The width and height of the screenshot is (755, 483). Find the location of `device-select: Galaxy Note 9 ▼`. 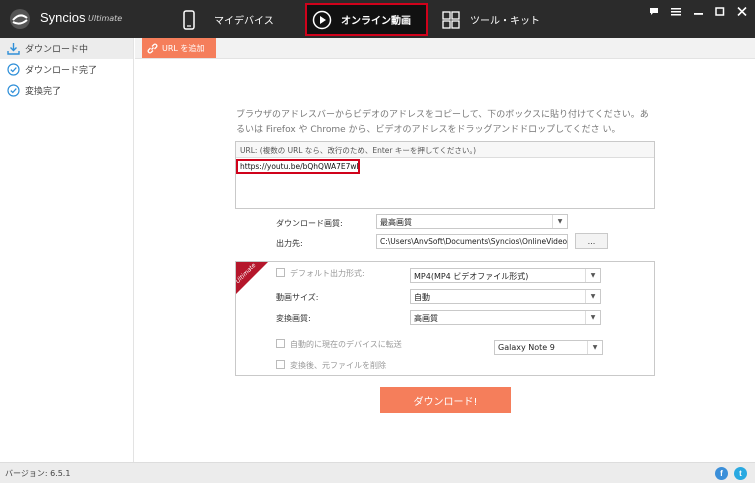

device-select: Galaxy Note 9 ▼ is located at coordinates (548, 347).